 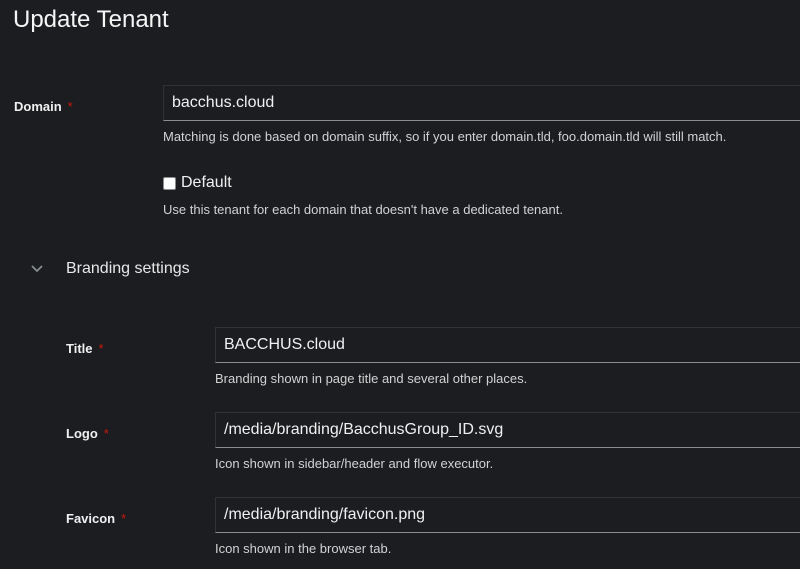 I want to click on title-input: BACCHUS.cloud, so click(x=507, y=345).